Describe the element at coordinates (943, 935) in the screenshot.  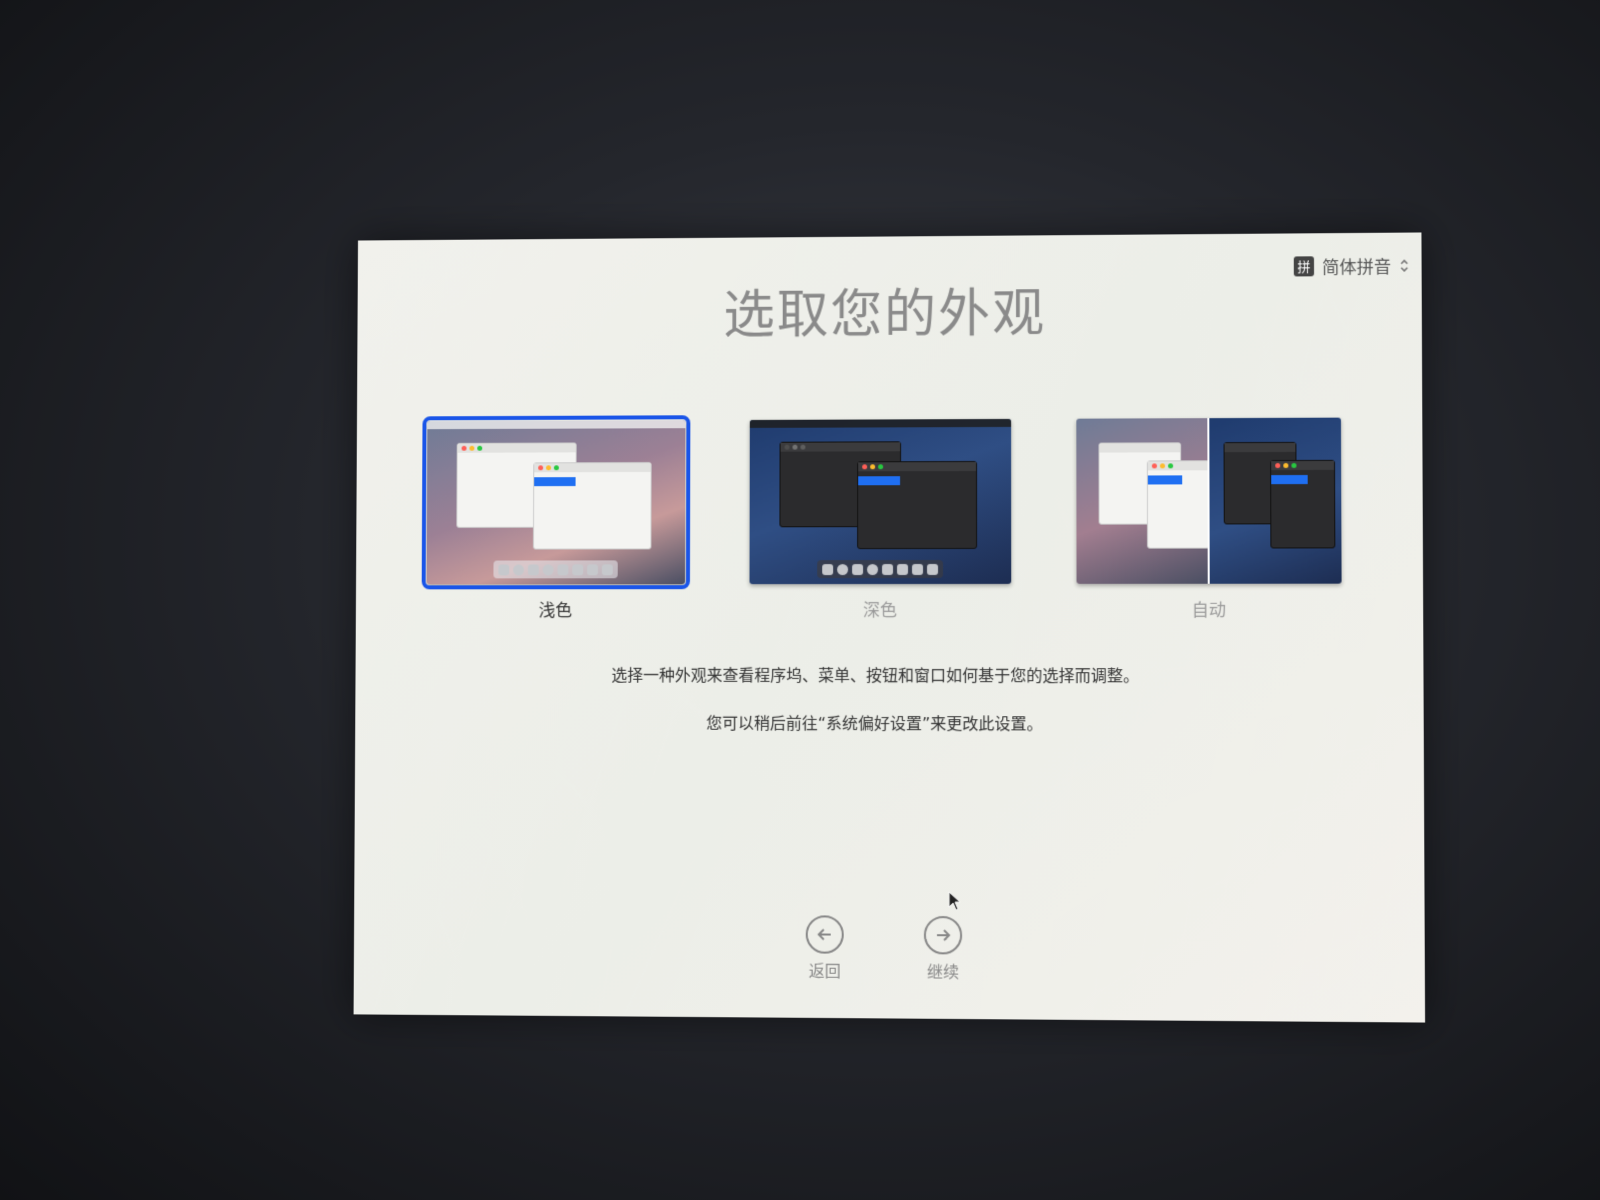
I see `arrow-right-icon` at that location.